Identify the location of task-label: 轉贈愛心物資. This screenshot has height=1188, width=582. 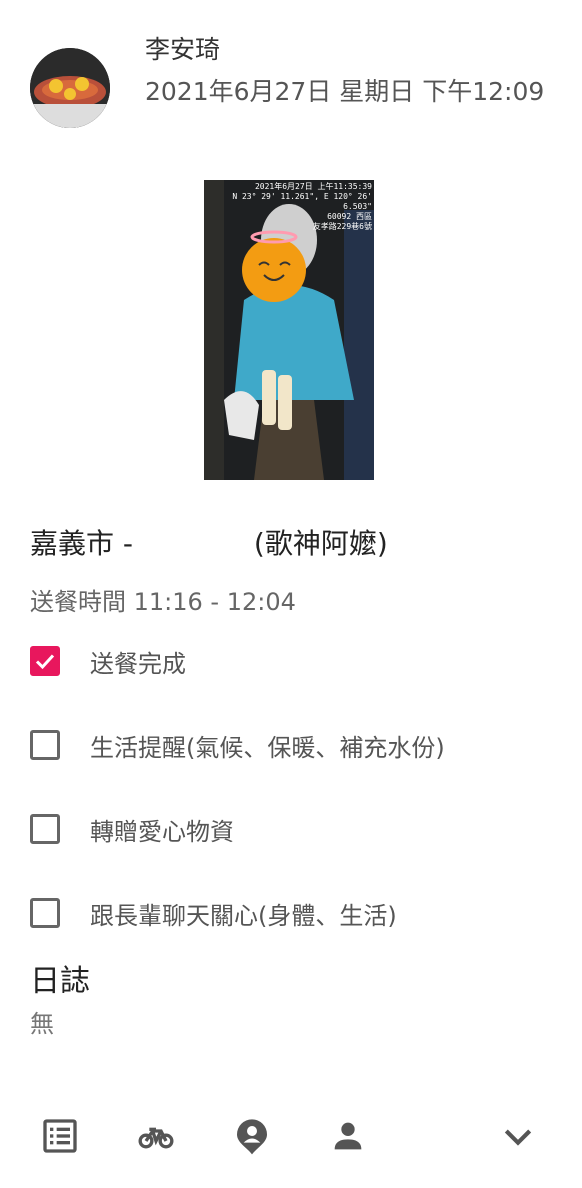
(162, 831).